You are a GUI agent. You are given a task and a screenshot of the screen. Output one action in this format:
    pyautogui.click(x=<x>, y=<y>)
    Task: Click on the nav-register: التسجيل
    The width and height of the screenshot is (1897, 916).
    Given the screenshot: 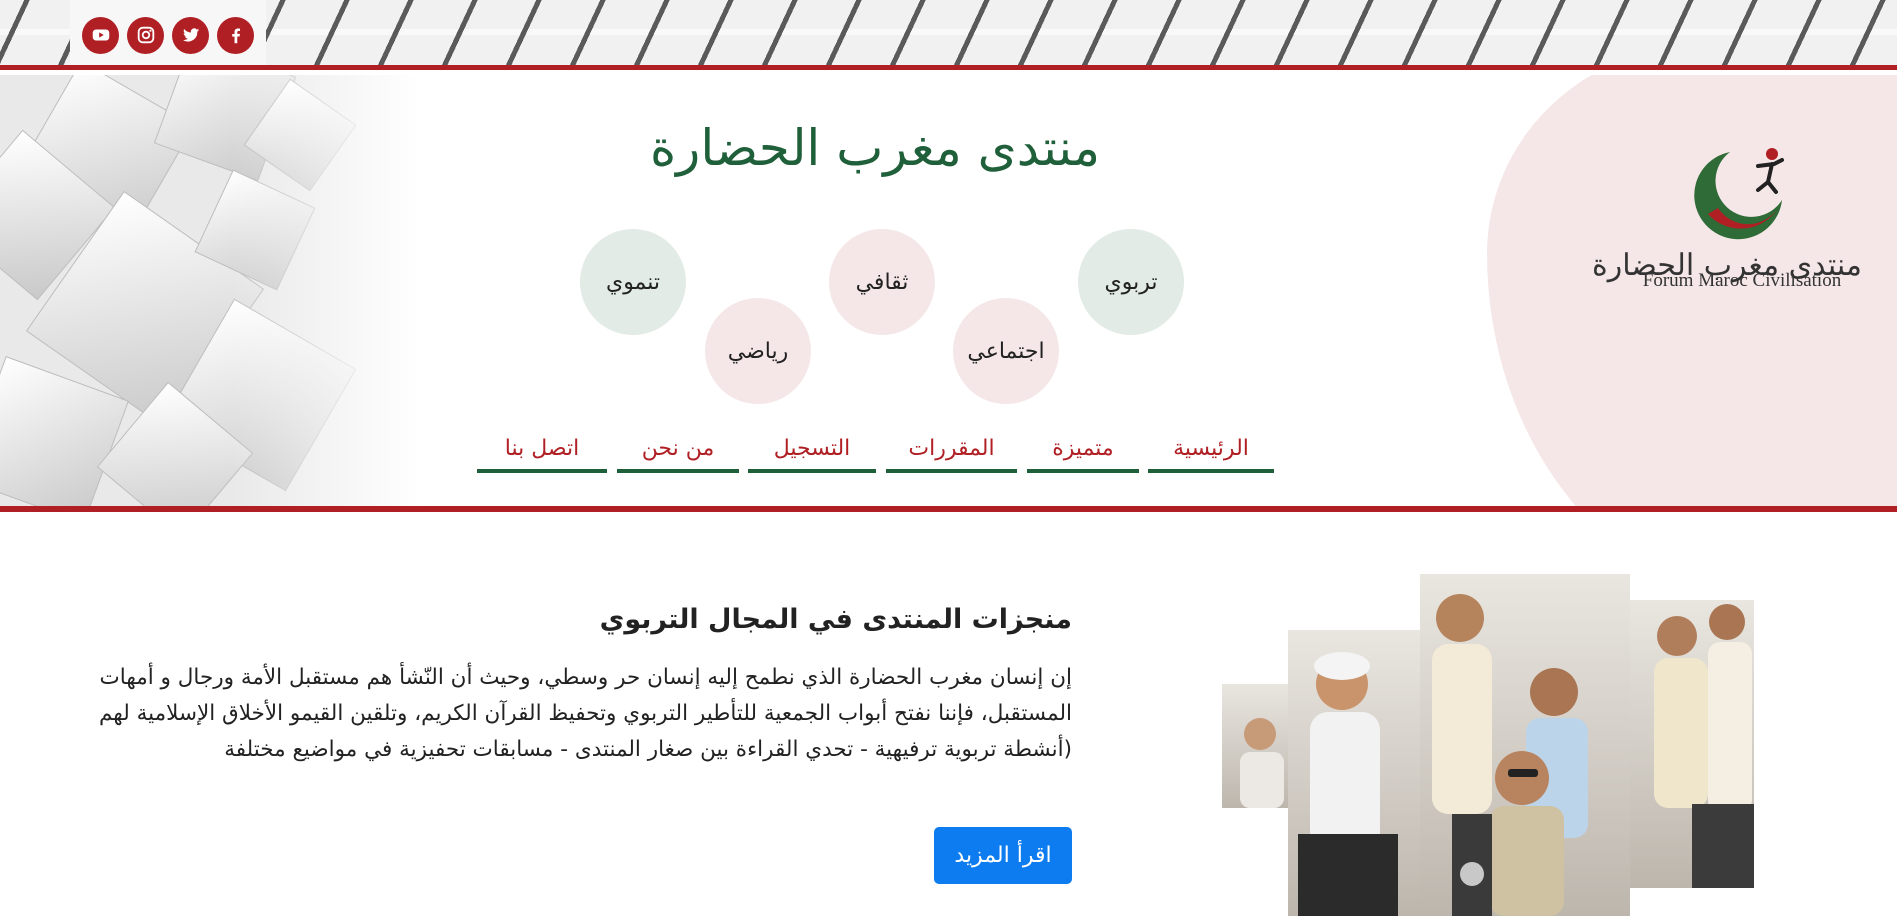 What is the action you would take?
    pyautogui.click(x=812, y=452)
    